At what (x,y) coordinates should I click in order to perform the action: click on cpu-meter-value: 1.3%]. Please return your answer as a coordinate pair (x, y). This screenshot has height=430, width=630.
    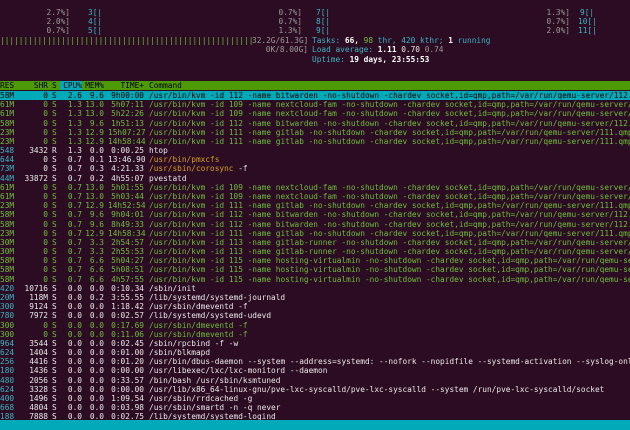
    Looking at the image, I should click on (558, 12).